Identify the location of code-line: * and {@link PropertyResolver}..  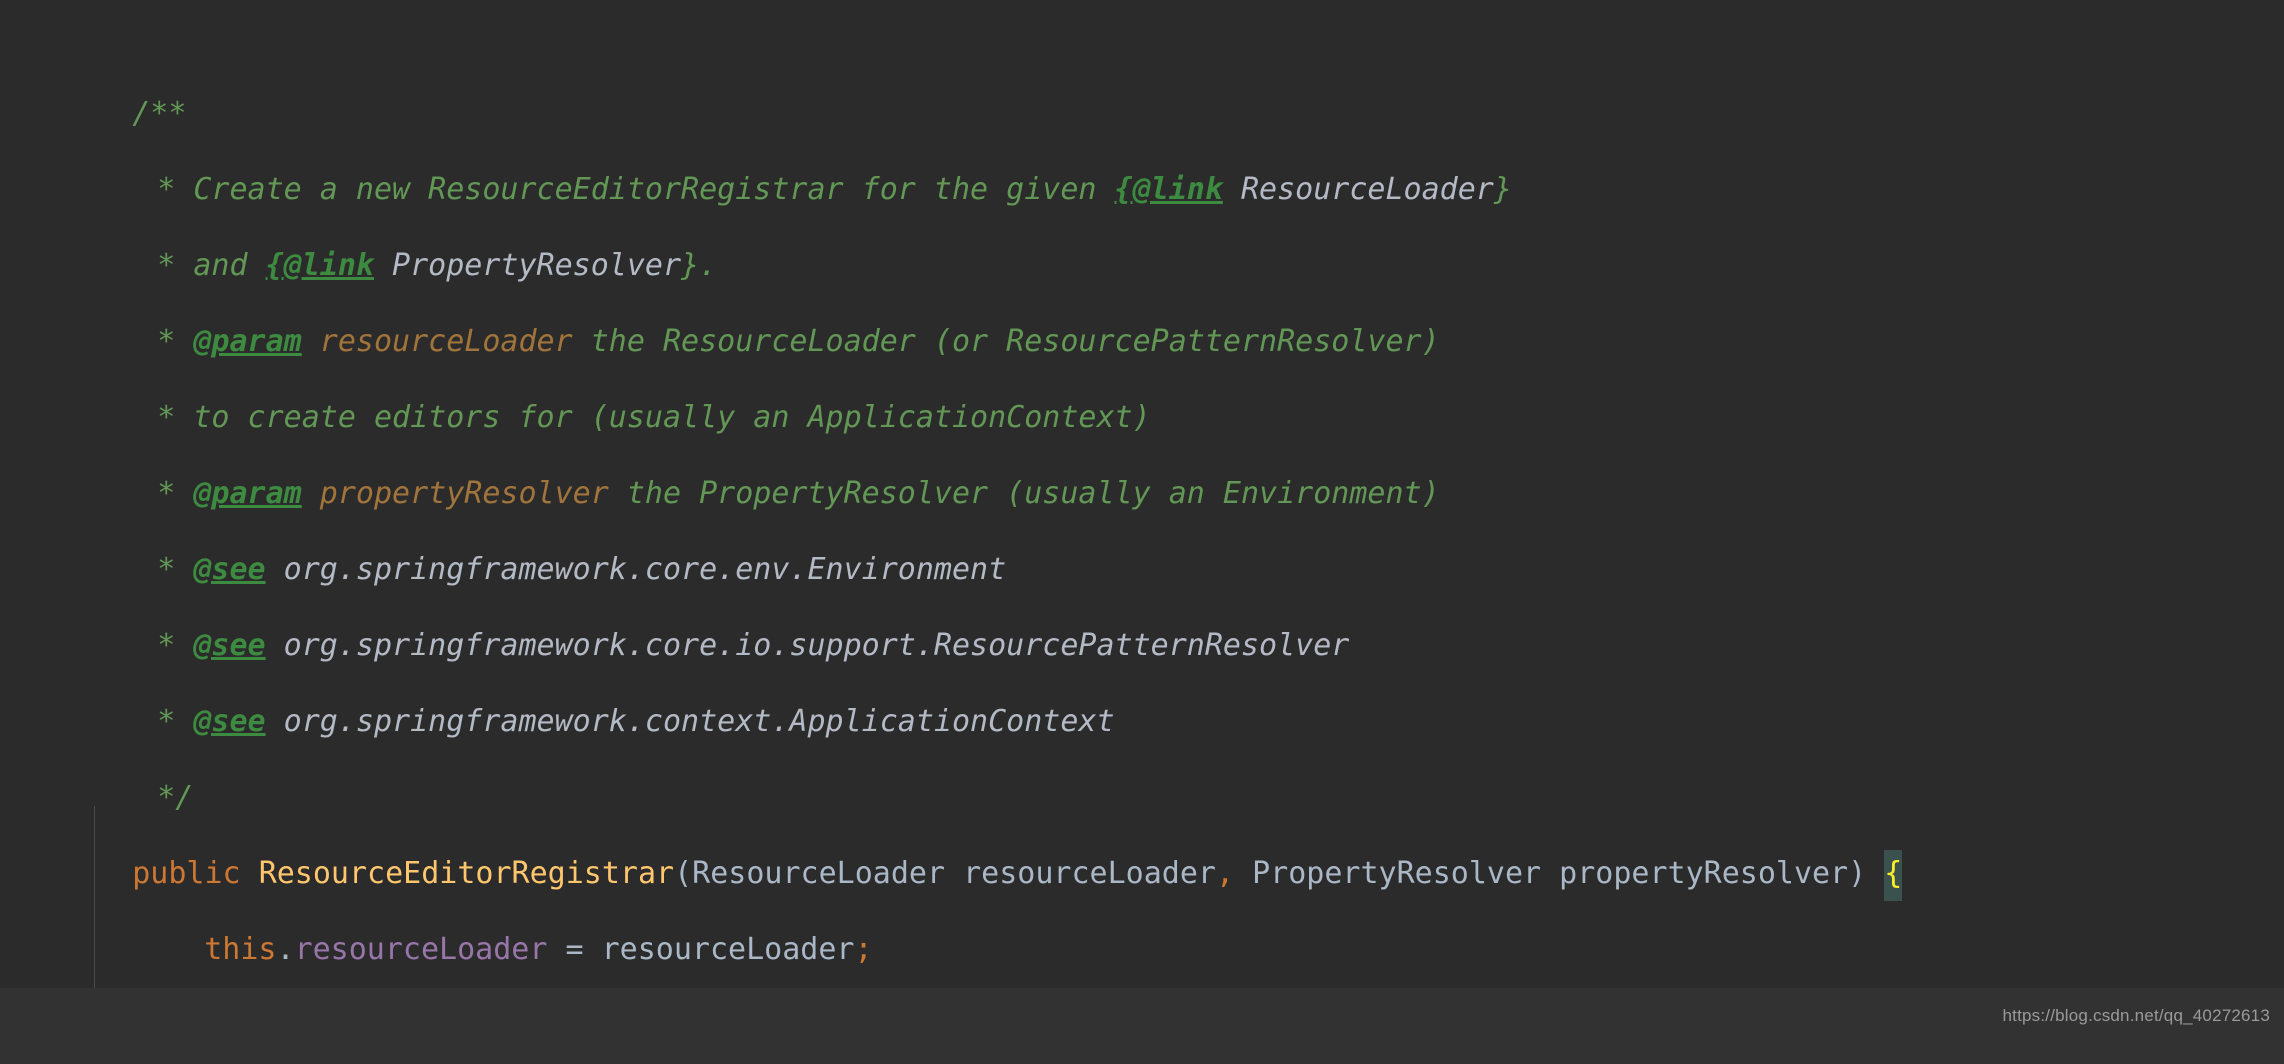
(1142, 217).